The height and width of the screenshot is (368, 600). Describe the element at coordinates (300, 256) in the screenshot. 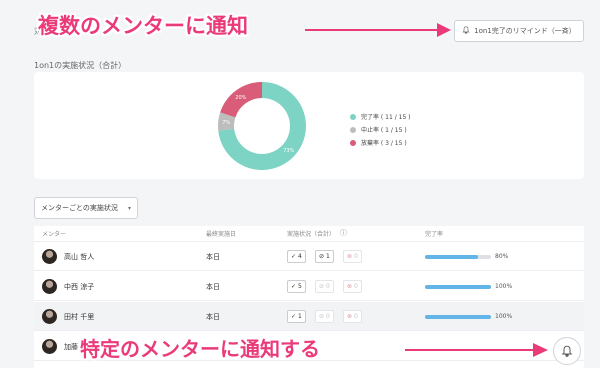

I see `done-count: 4` at that location.